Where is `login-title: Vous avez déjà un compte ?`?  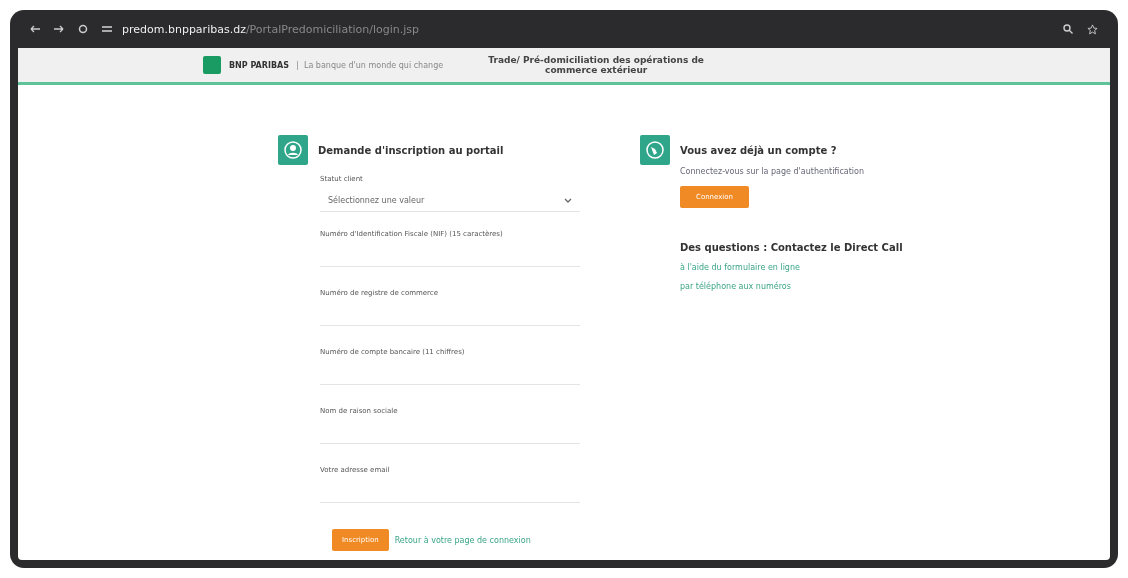
login-title: Vous avez déjà un compte ? is located at coordinates (758, 150).